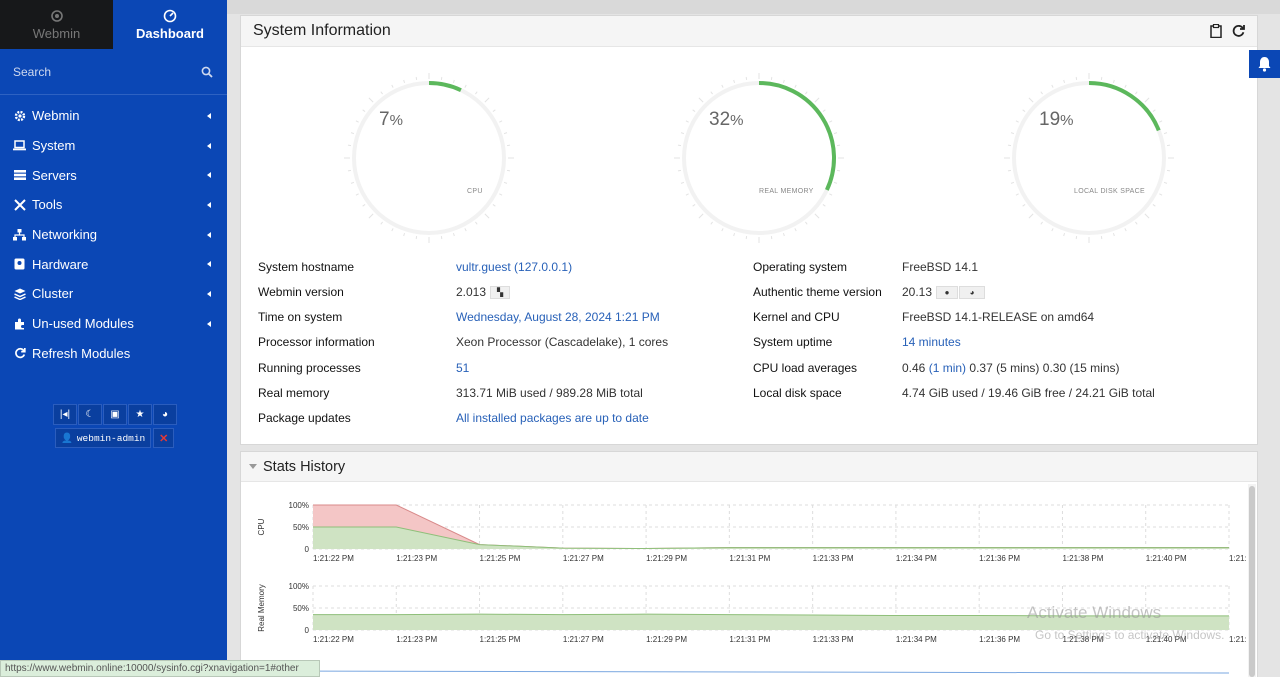 The height and width of the screenshot is (677, 1280). I want to click on sidebar-item-system: System, so click(113, 146).